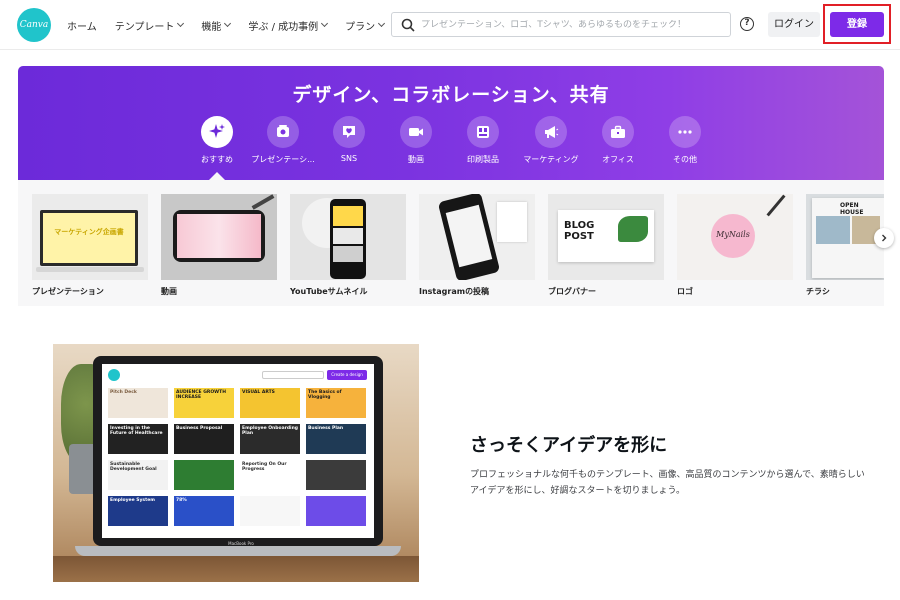  Describe the element at coordinates (204, 403) in the screenshot. I see `laptop-template-card: AUDIENCE GROWTH INCREASE` at that location.